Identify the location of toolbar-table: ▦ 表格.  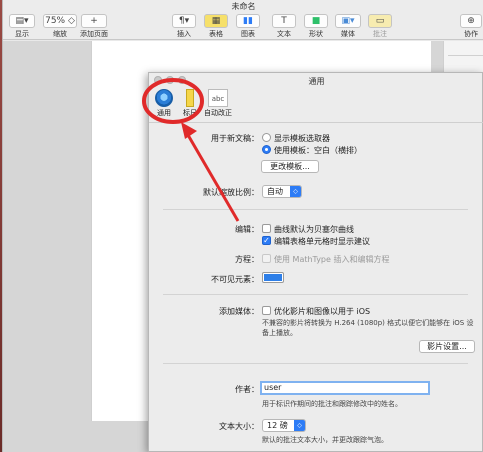
(216, 26).